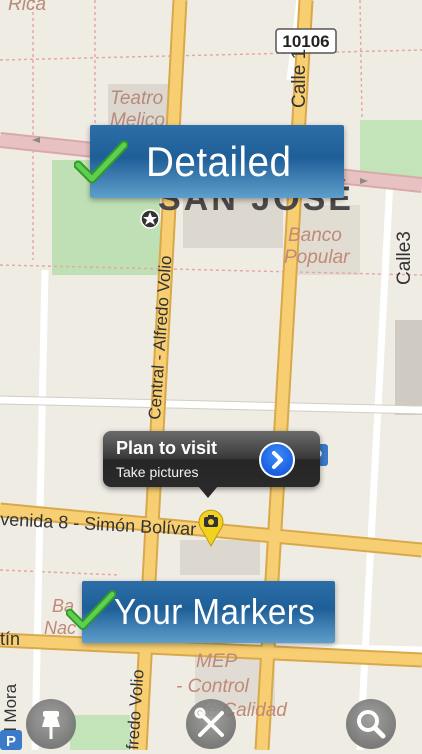 The height and width of the screenshot is (754, 422). I want to click on svg-text: P, so click(11, 741).